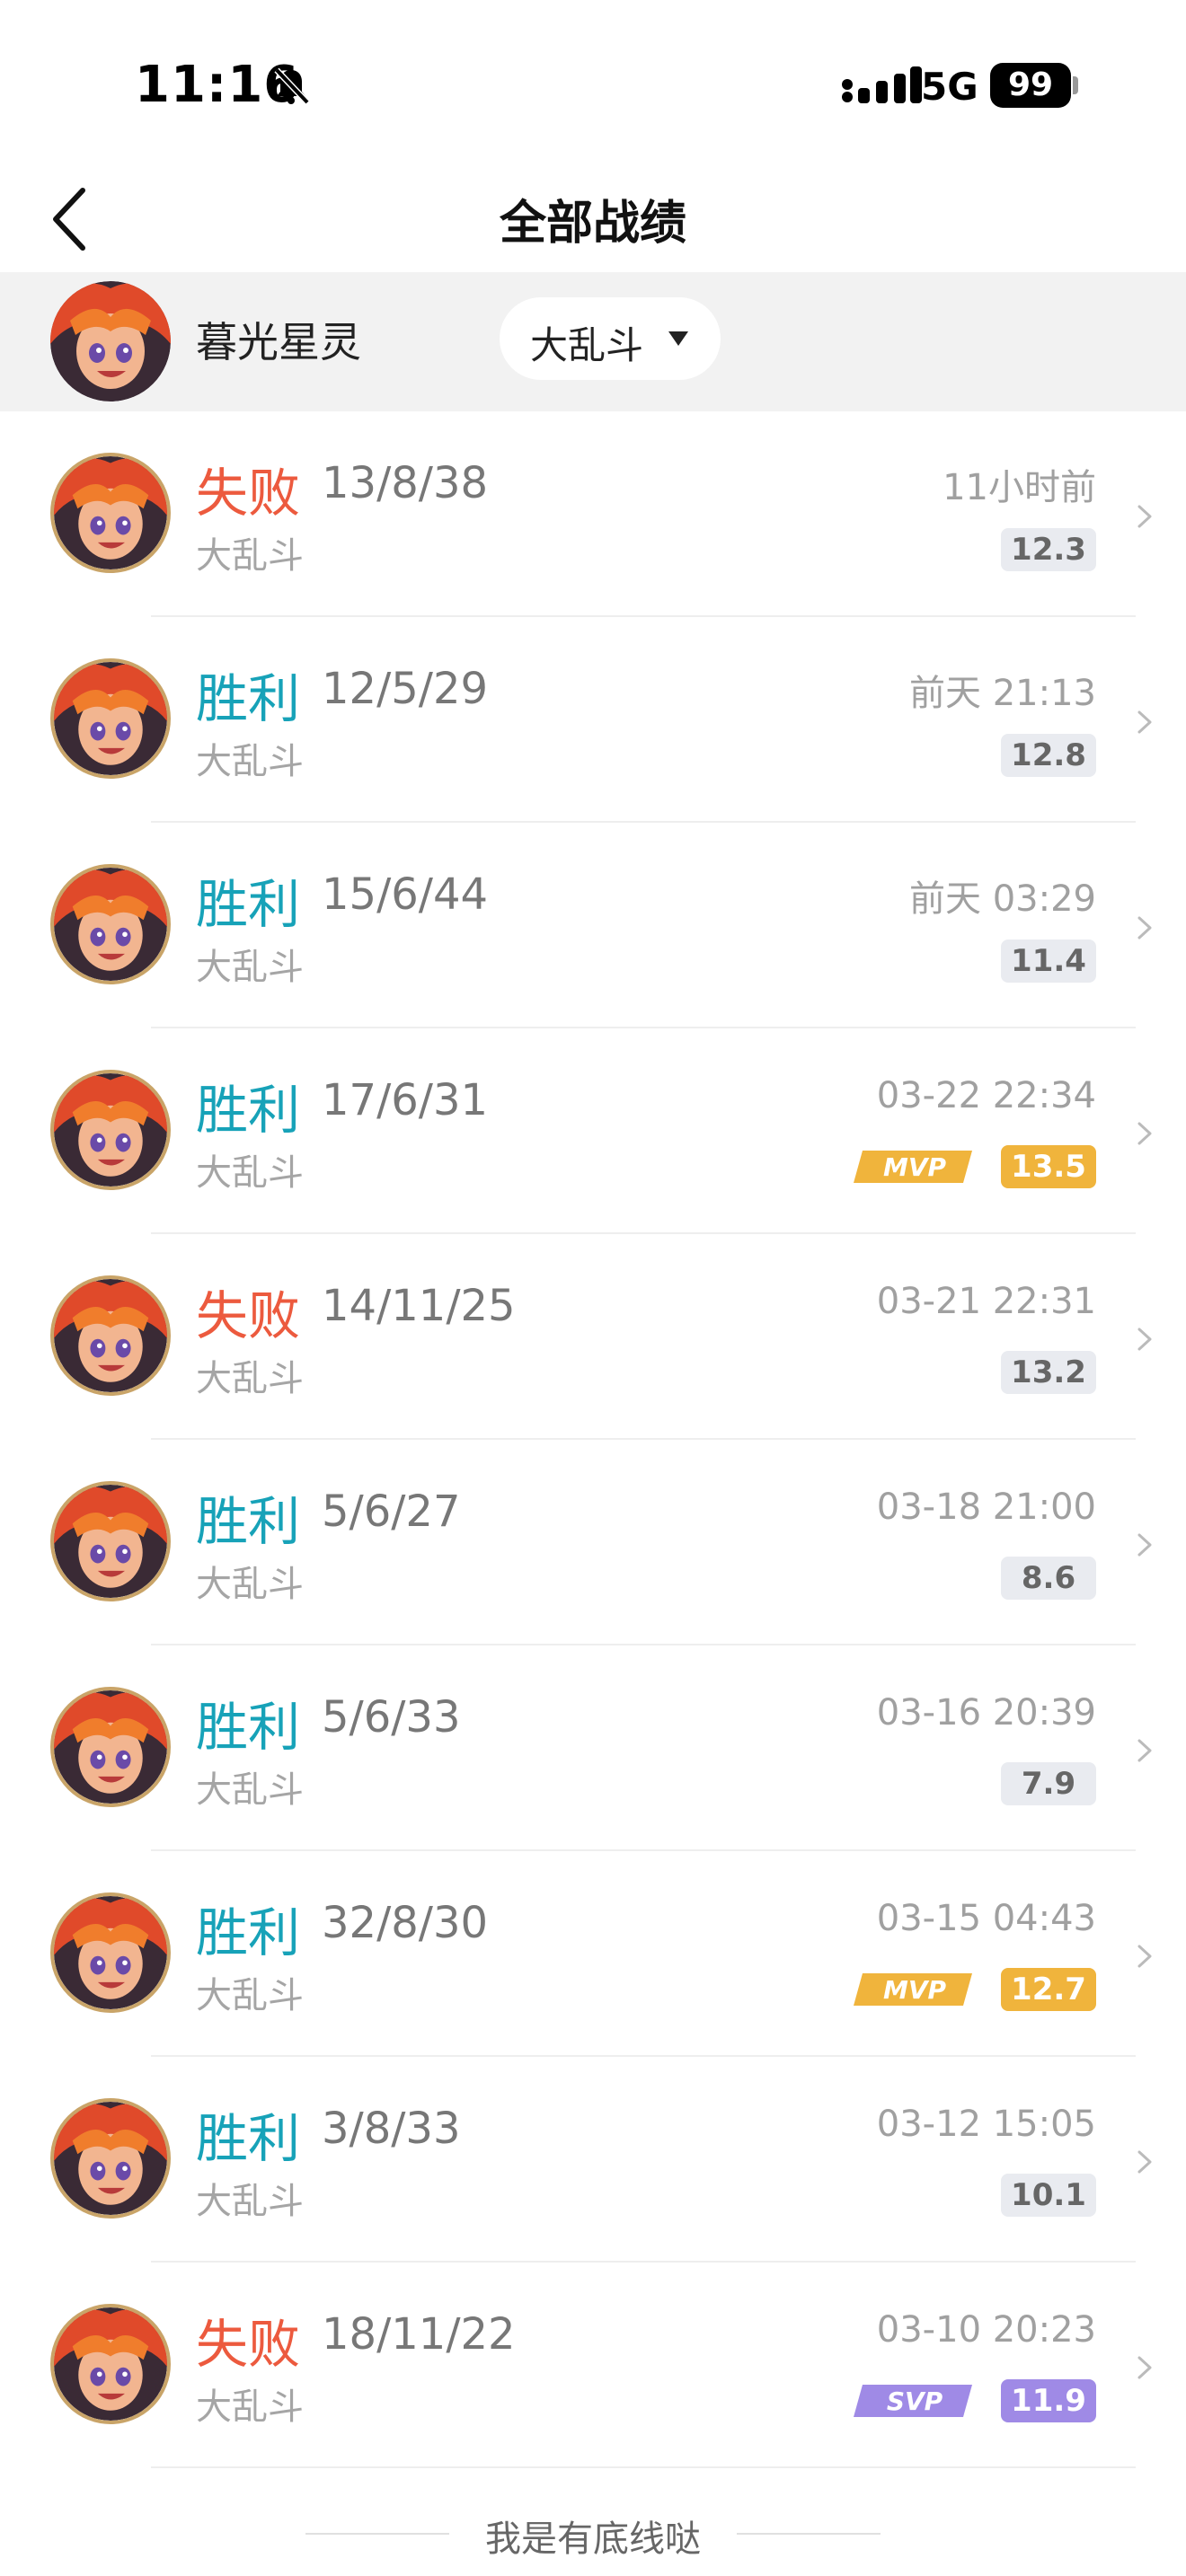  I want to click on match-time: 03-10 20:23, so click(986, 2330).